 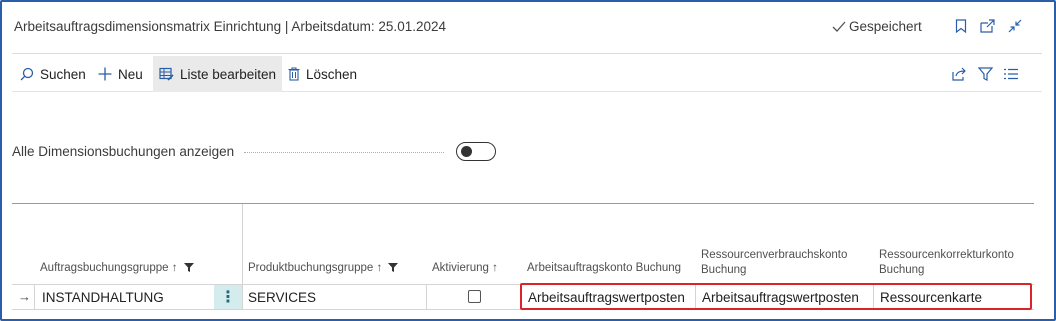 What do you see at coordinates (959, 74) in the screenshot?
I see `share-icon` at bounding box center [959, 74].